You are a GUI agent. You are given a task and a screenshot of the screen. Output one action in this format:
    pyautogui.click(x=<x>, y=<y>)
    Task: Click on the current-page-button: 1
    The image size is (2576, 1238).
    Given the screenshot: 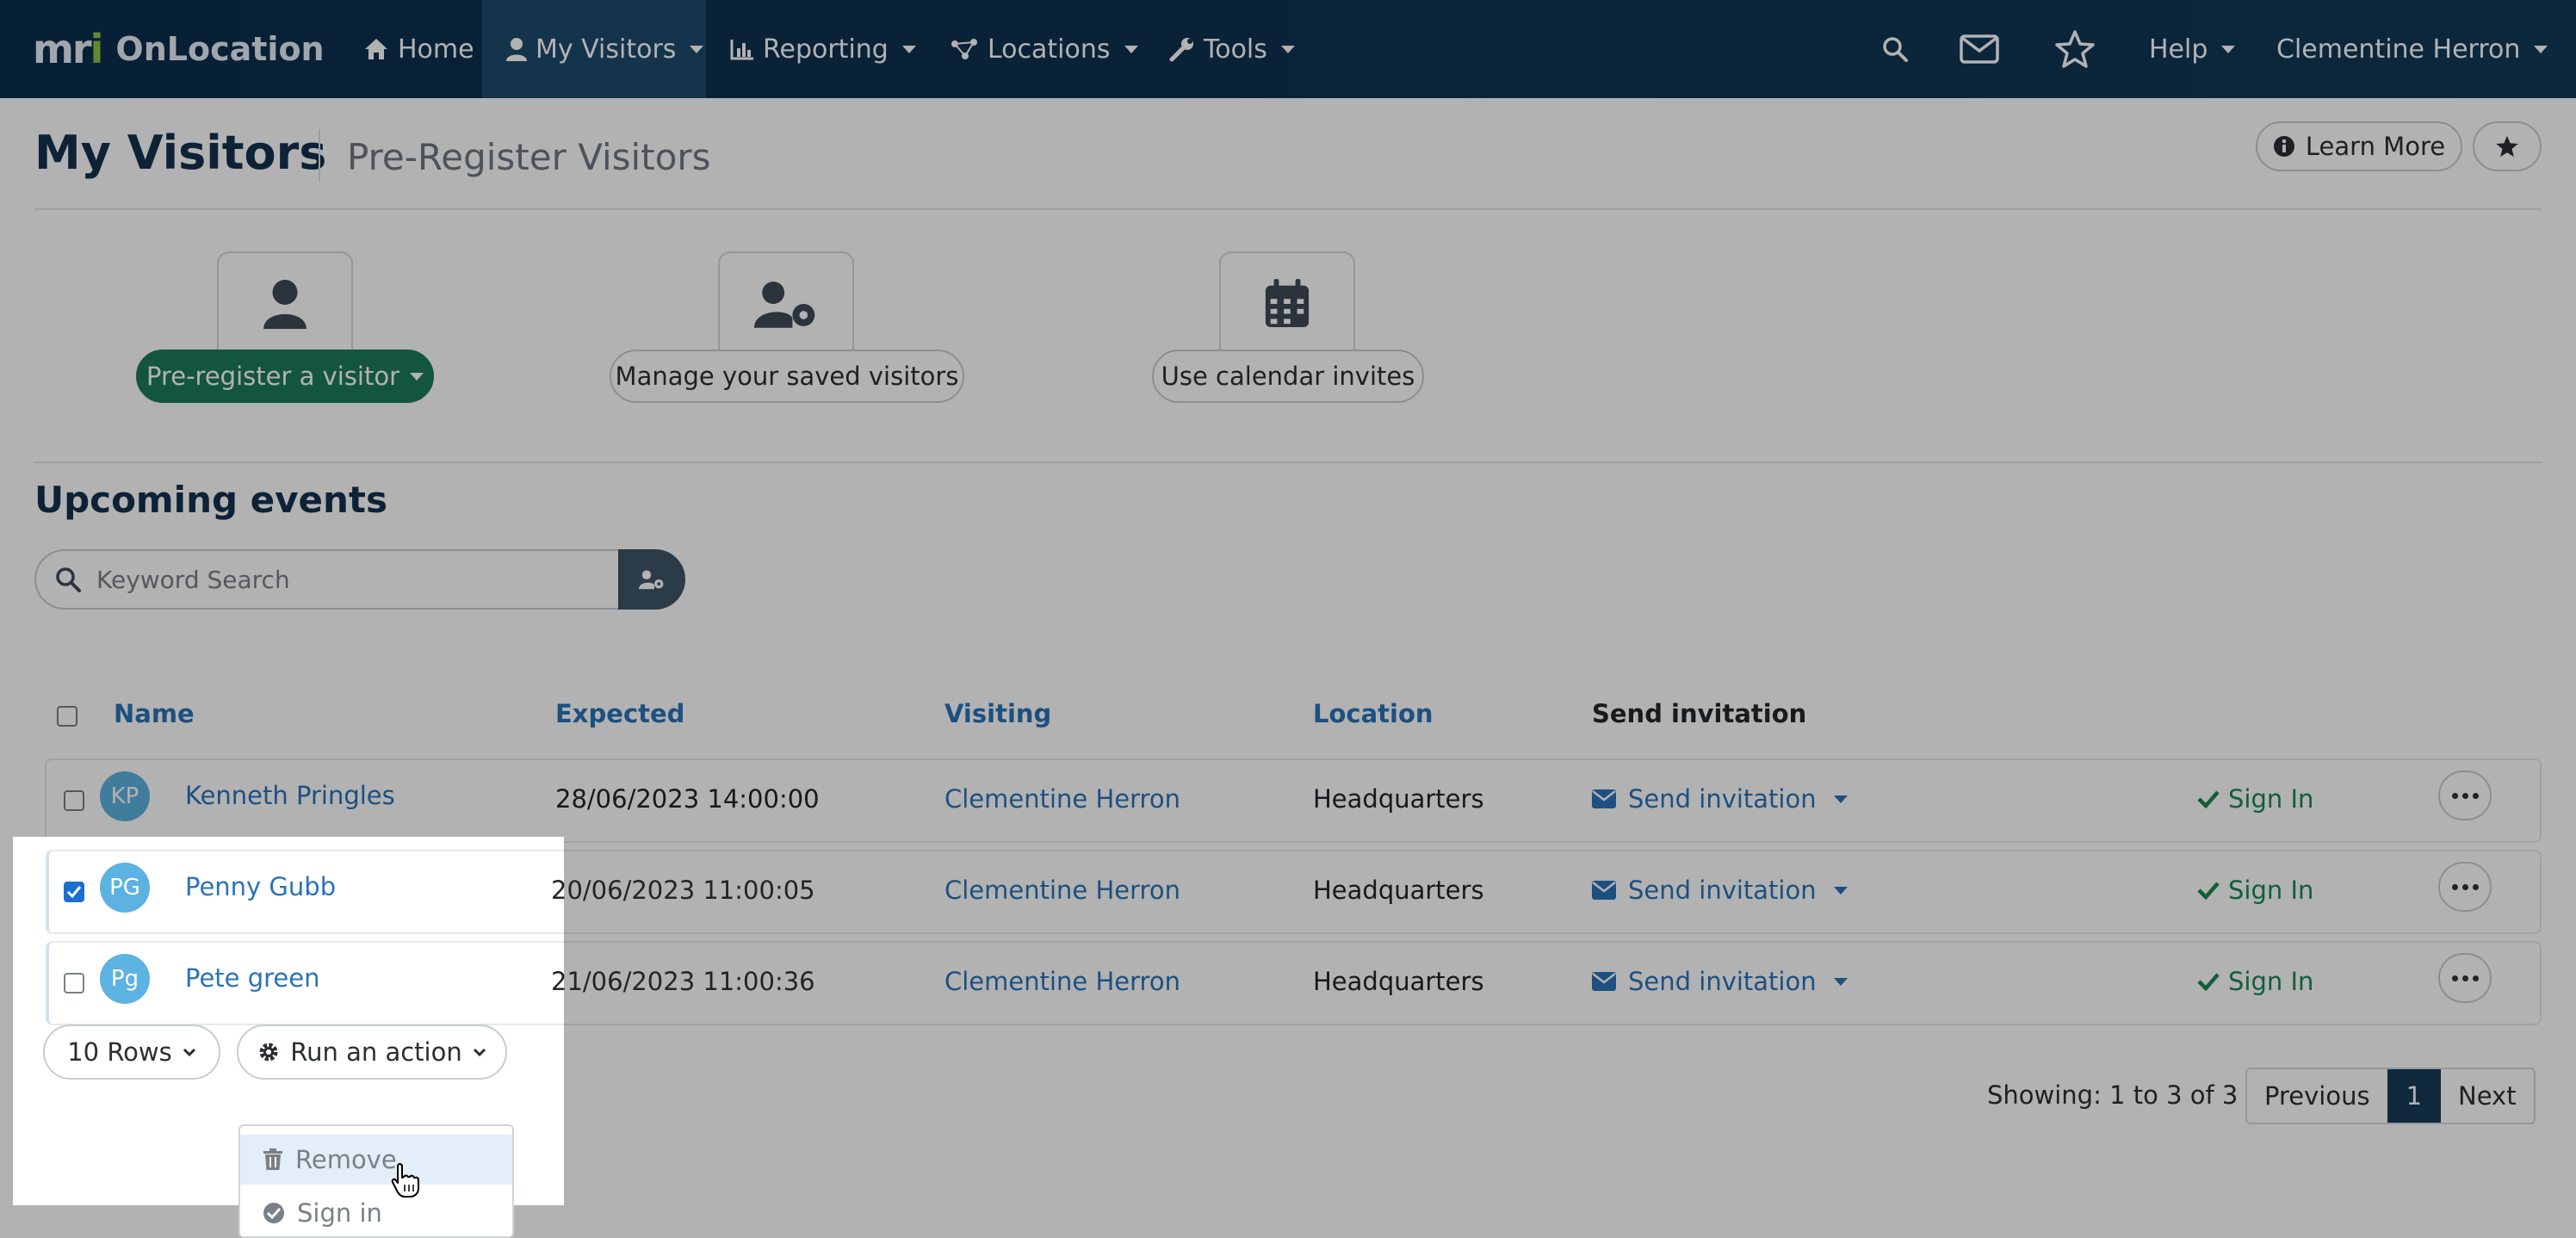 What is the action you would take?
    pyautogui.click(x=2415, y=1096)
    